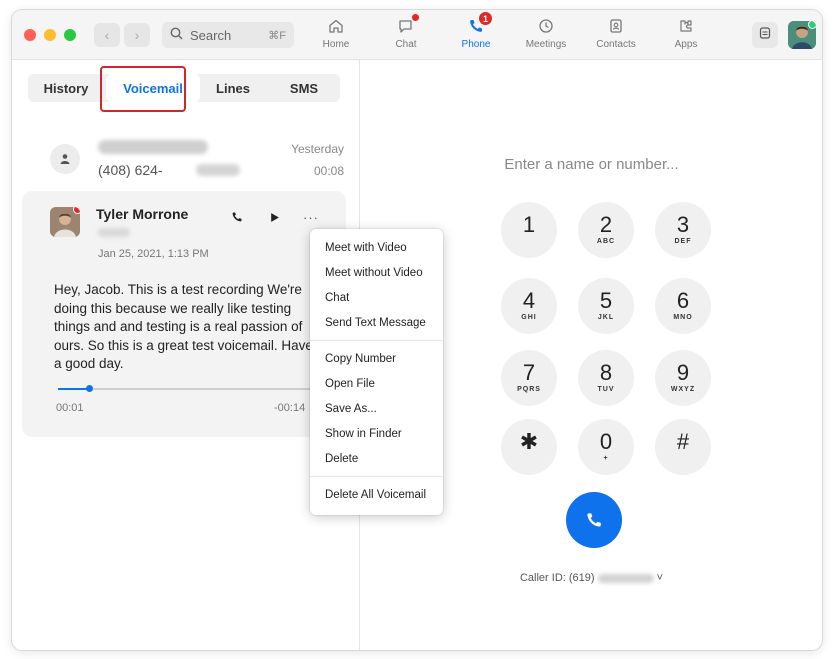 This screenshot has height=659, width=833. What do you see at coordinates (485, 18) in the screenshot?
I see `phone-badge: 1` at bounding box center [485, 18].